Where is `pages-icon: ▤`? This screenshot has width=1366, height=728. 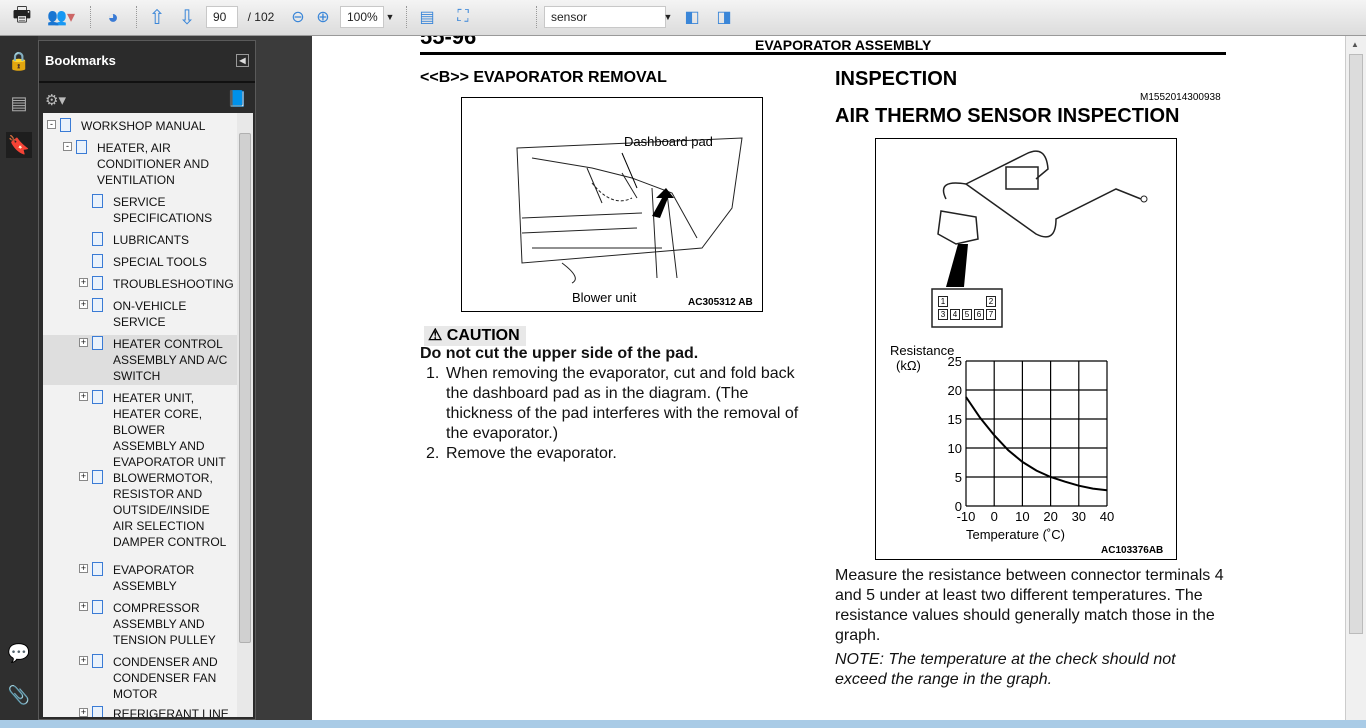 pages-icon: ▤ is located at coordinates (19, 103).